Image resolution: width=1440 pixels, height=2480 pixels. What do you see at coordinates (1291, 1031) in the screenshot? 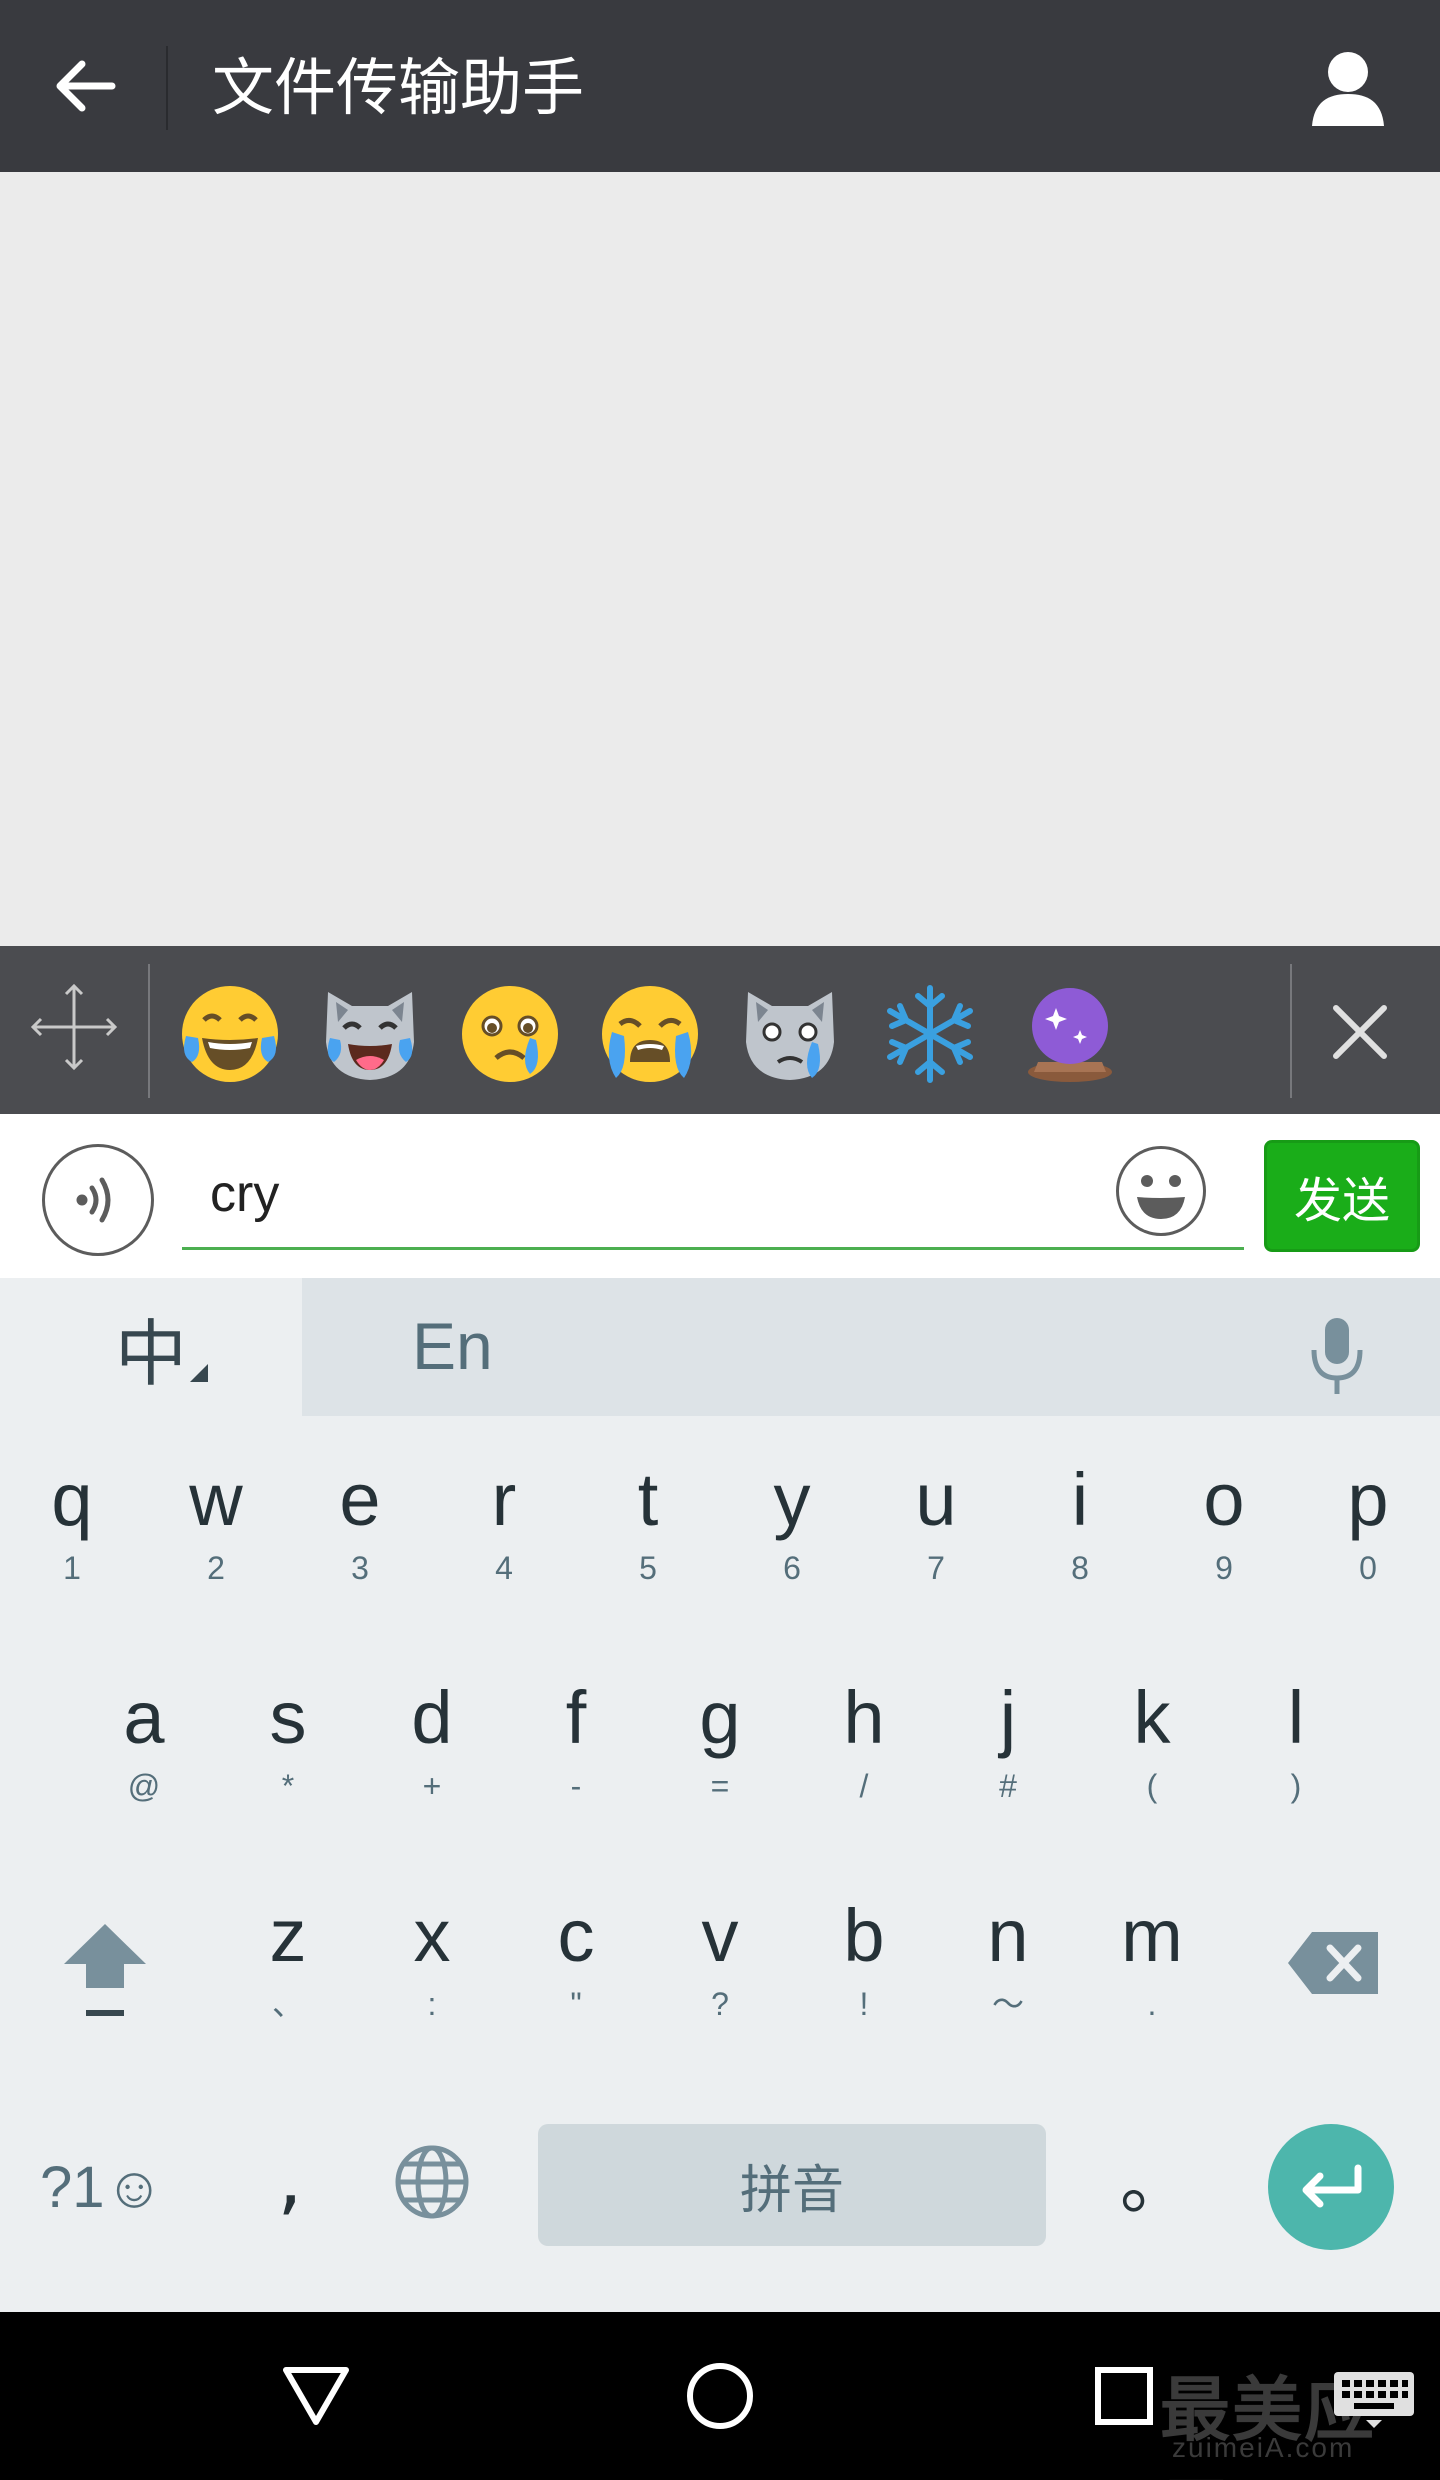
I see `strip-separator` at bounding box center [1291, 1031].